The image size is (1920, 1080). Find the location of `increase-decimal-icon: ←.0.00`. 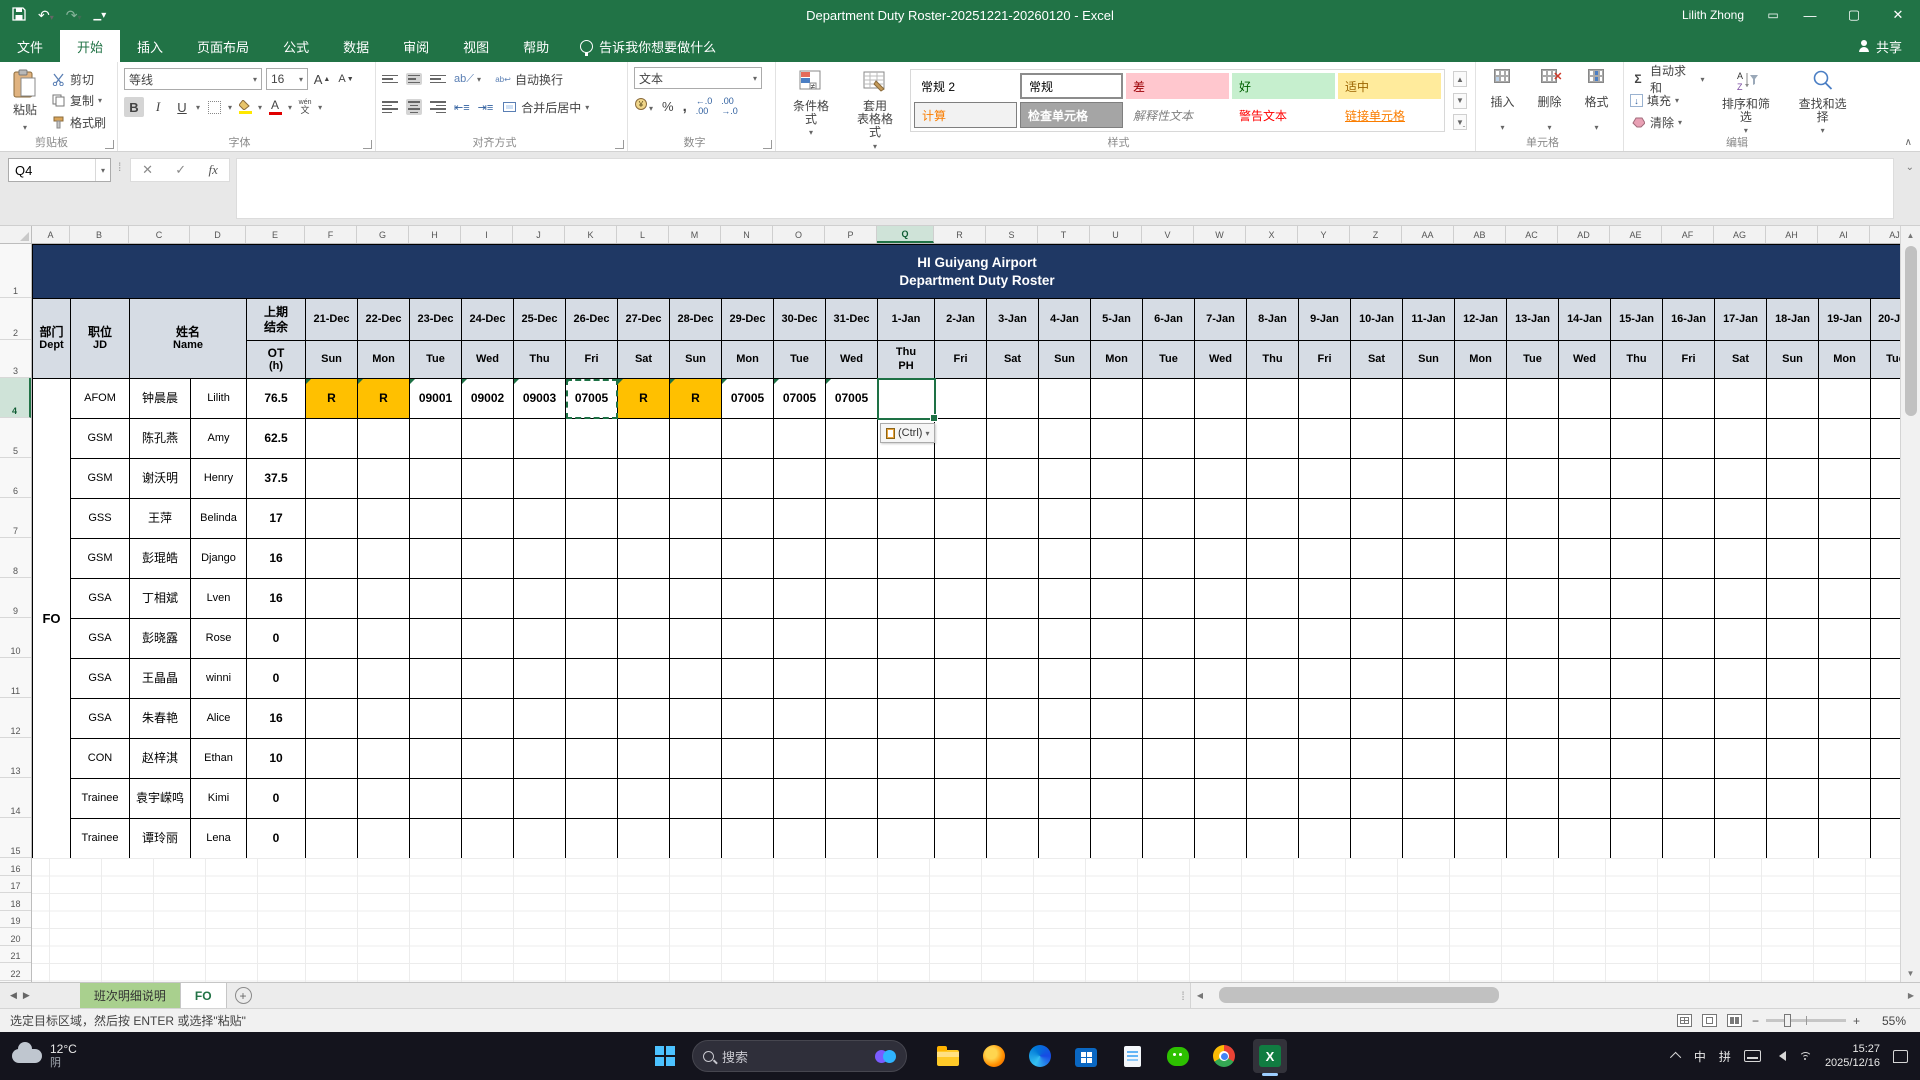

increase-decimal-icon: ←.0.00 is located at coordinates (704, 106).